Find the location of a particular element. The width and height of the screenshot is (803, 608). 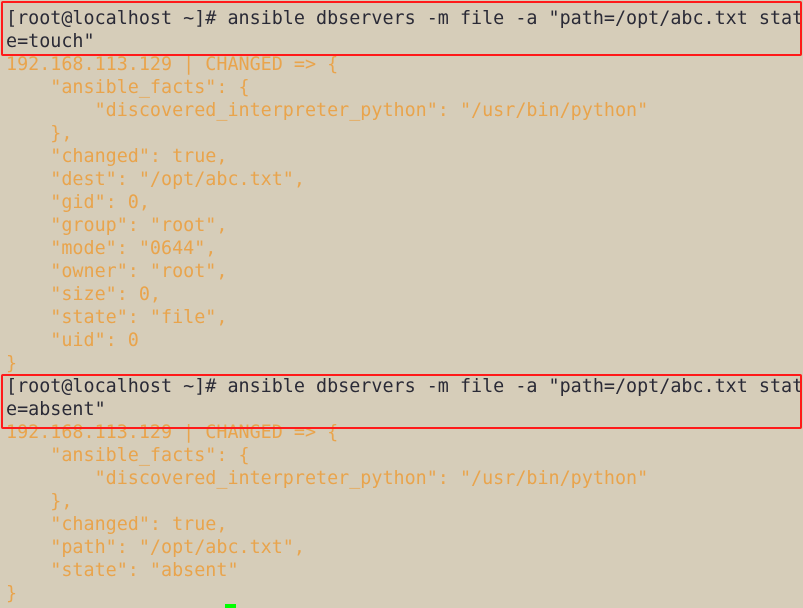

highlight-box-absent-command is located at coordinates (401, 401).